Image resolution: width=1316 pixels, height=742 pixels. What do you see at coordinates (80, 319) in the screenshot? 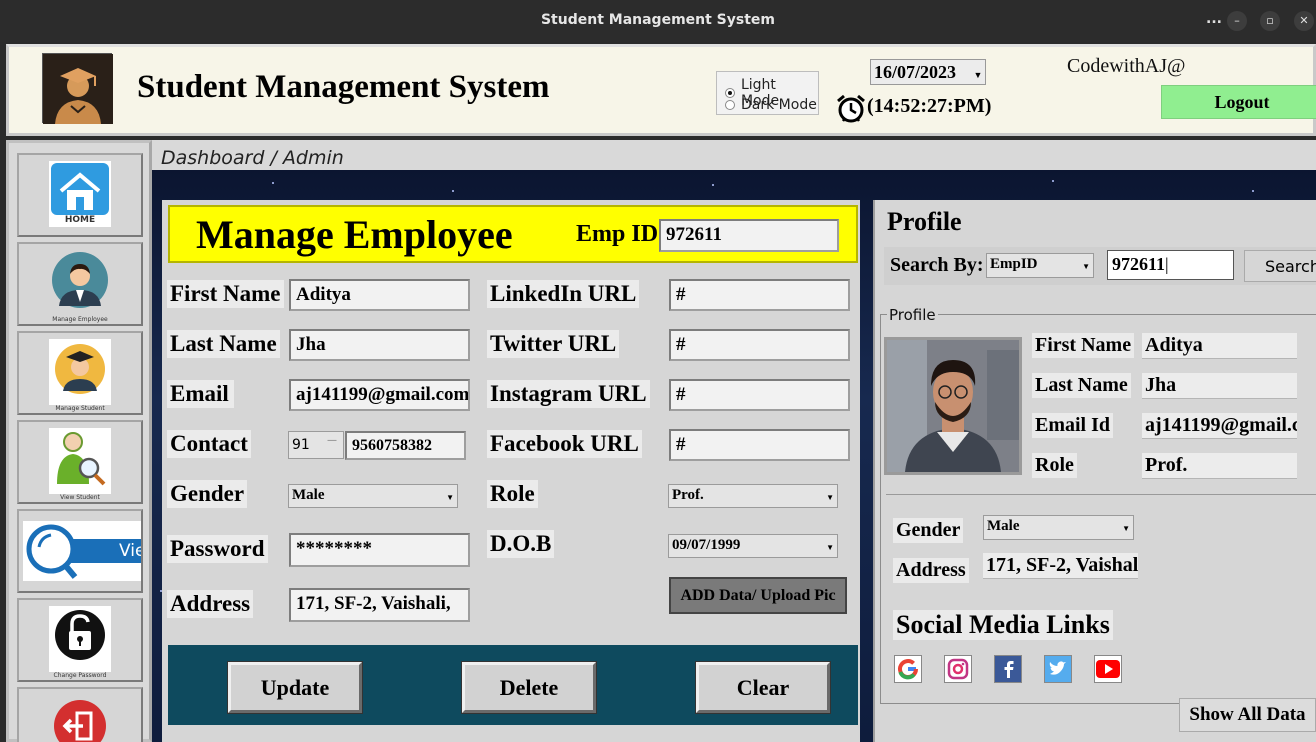
I see `sidebar-manage-employee-caption: Manage Employee` at bounding box center [80, 319].